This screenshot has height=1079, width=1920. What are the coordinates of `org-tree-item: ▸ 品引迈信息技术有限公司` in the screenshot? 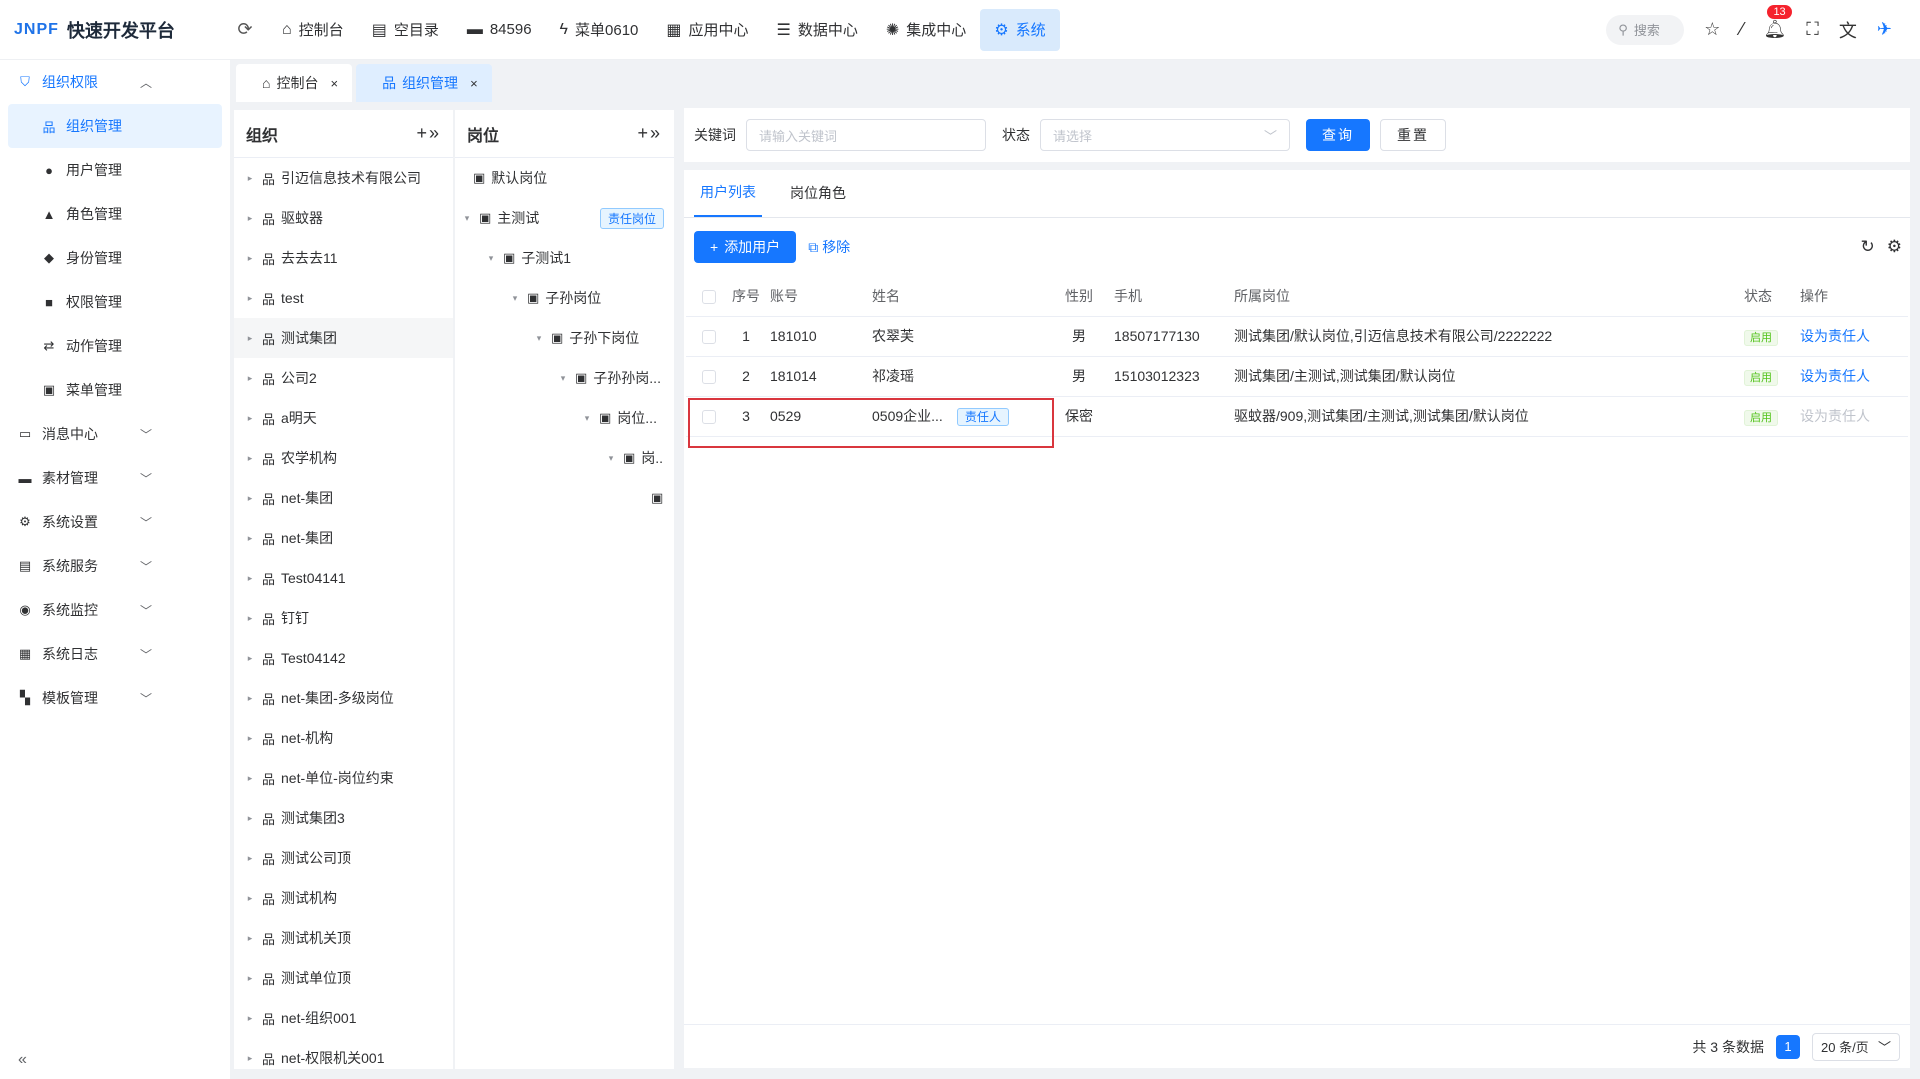 It's located at (343, 178).